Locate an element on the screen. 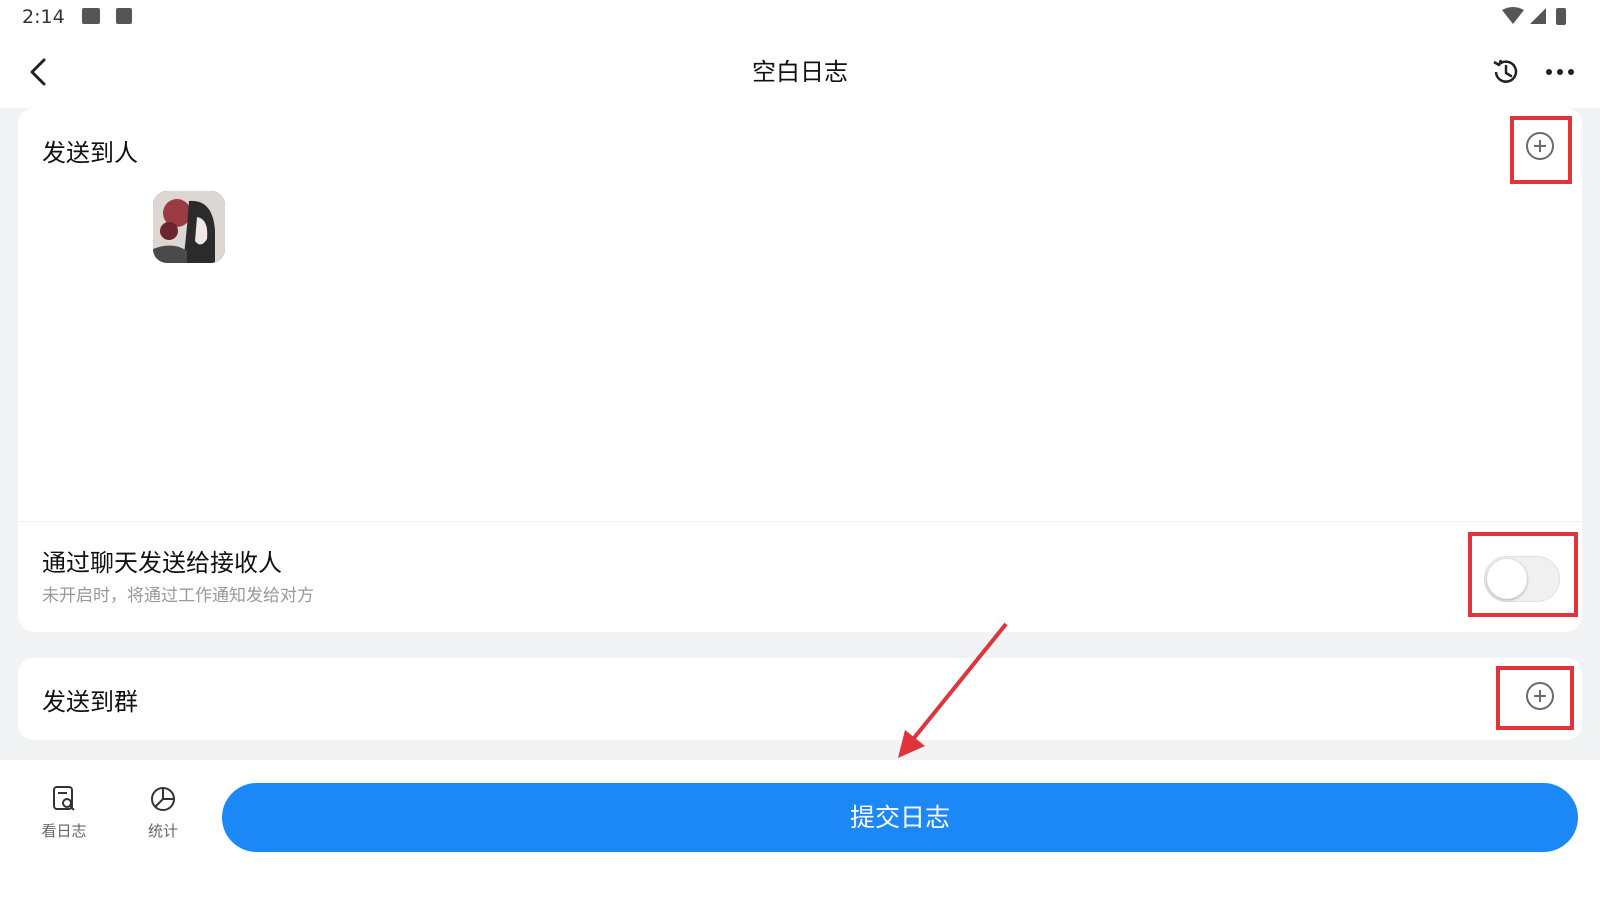 The height and width of the screenshot is (900, 1600). submit-log-button: 提交日志 is located at coordinates (900, 817).